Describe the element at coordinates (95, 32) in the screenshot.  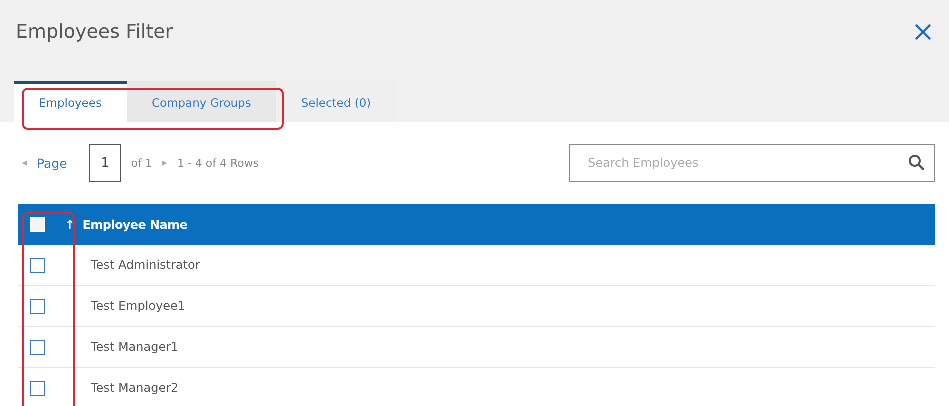
I see `window-title: Employees Filter` at that location.